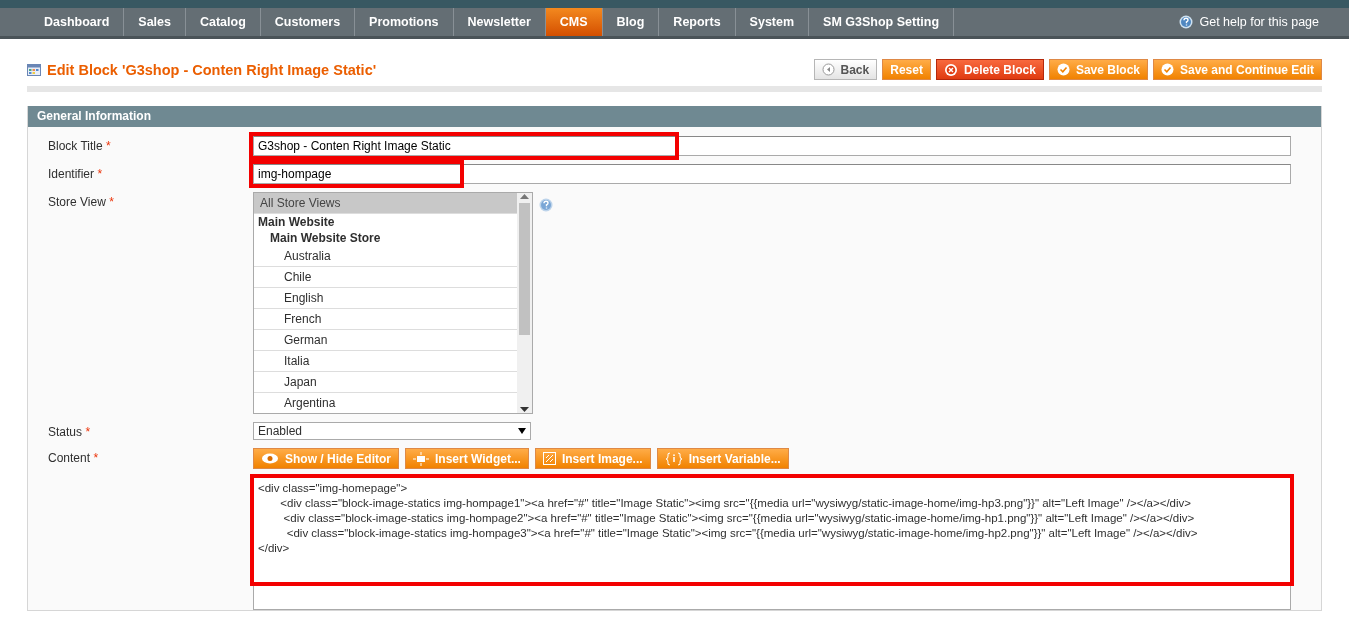  What do you see at coordinates (404, 22) in the screenshot?
I see `menu-tab: Promotions` at bounding box center [404, 22].